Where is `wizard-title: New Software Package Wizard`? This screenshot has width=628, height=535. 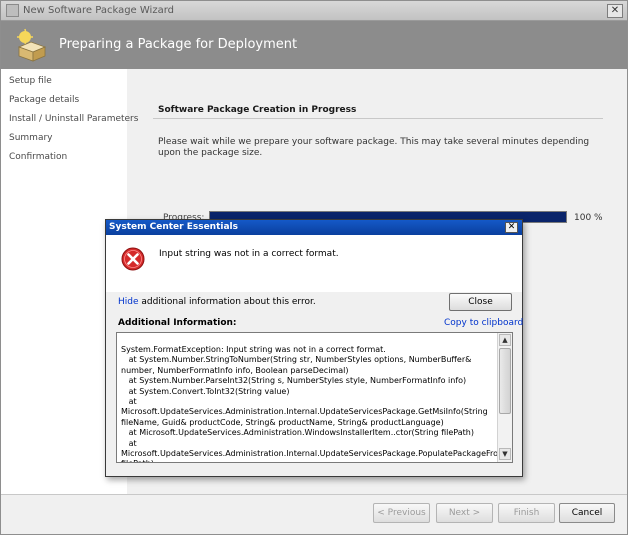 wizard-title: New Software Package Wizard is located at coordinates (98, 10).